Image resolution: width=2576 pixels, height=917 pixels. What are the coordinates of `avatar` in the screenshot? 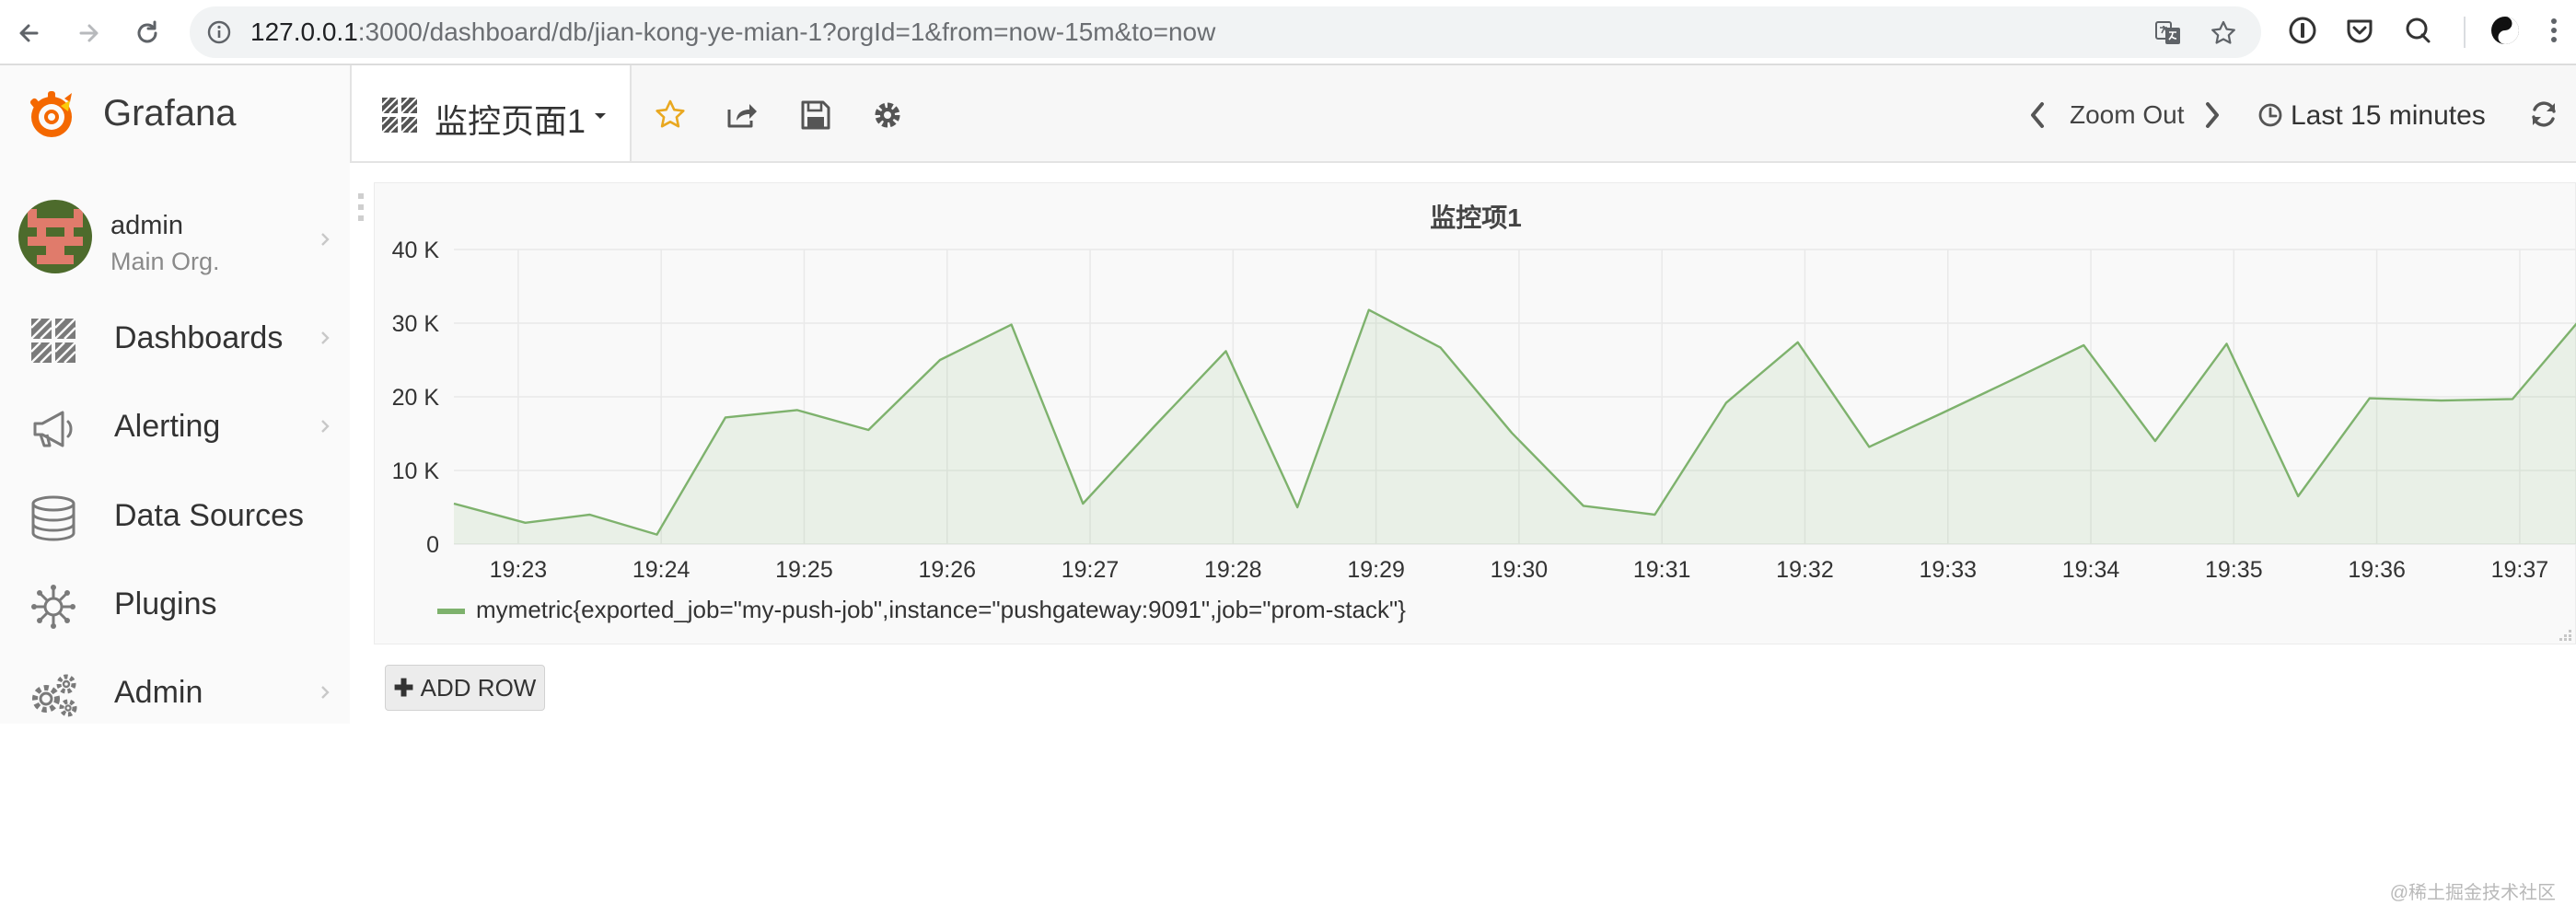 It's located at (55, 236).